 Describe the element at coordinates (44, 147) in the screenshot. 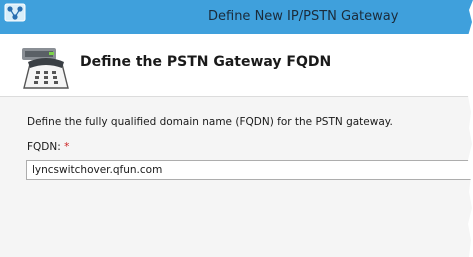

I see `fqdn-label-text: FQDN:` at that location.